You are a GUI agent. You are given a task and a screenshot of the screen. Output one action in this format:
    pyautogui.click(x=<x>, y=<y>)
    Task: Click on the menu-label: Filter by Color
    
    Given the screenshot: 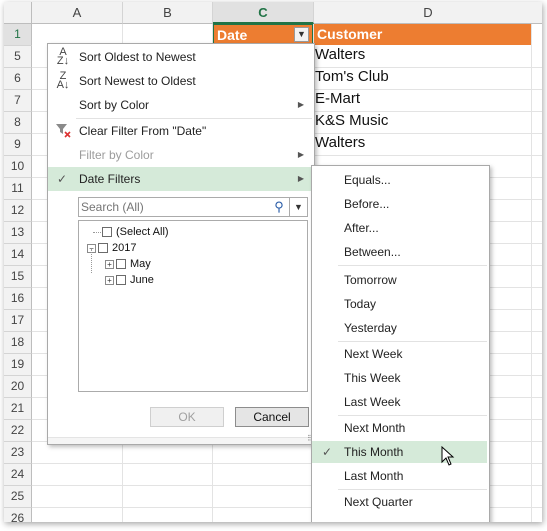 What is the action you would take?
    pyautogui.click(x=116, y=155)
    